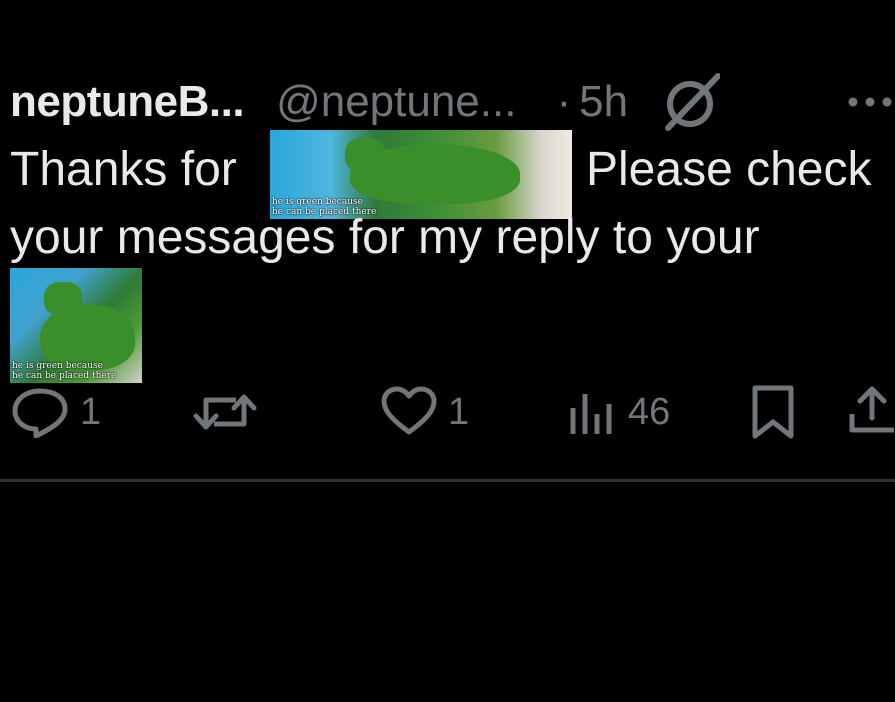 The width and height of the screenshot is (895, 702). What do you see at coordinates (649, 411) in the screenshot?
I see `views-count: 46` at bounding box center [649, 411].